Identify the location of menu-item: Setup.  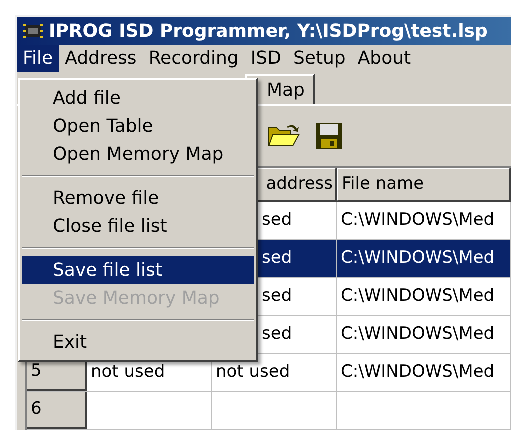
(319, 58).